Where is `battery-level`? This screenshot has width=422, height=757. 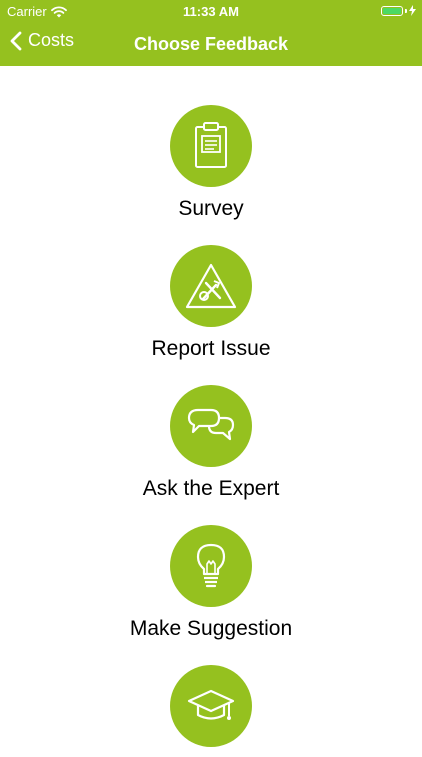 battery-level is located at coordinates (392, 10).